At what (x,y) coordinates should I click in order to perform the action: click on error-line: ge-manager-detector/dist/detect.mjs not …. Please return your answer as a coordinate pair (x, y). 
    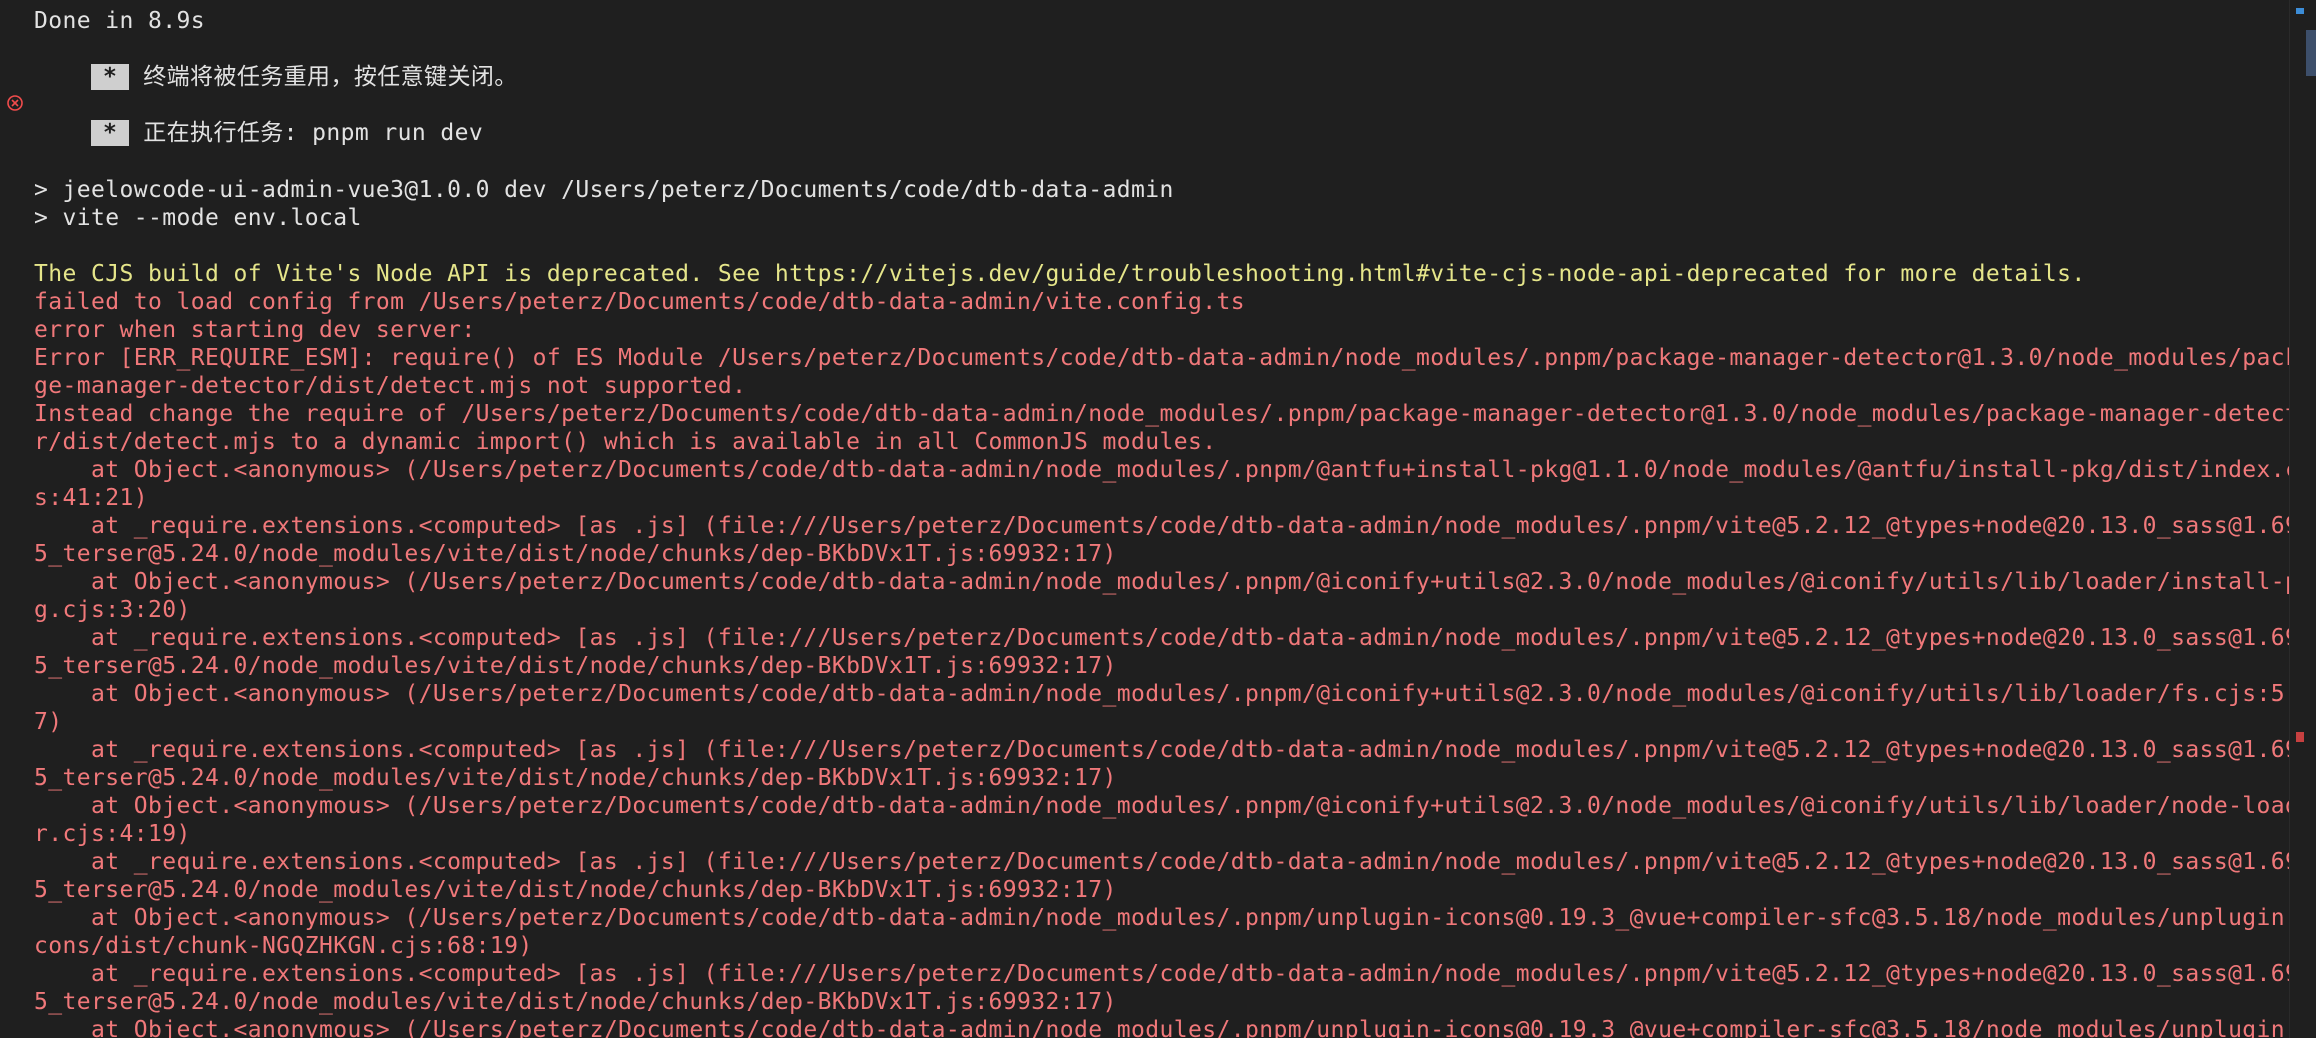
    Looking at the image, I should click on (390, 386).